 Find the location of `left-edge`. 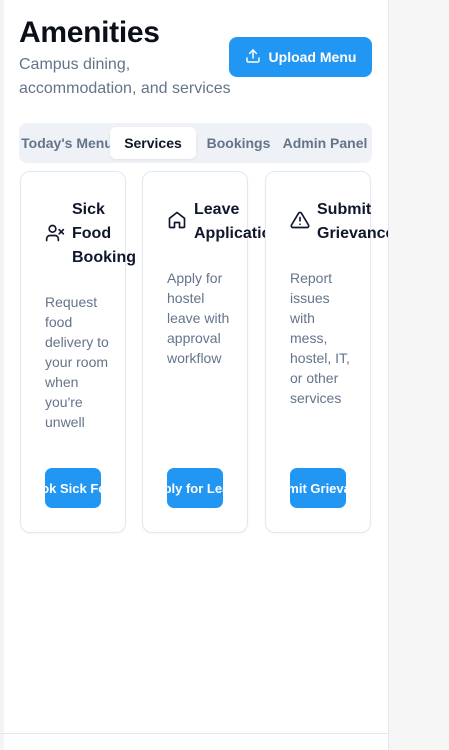

left-edge is located at coordinates (2, 375).